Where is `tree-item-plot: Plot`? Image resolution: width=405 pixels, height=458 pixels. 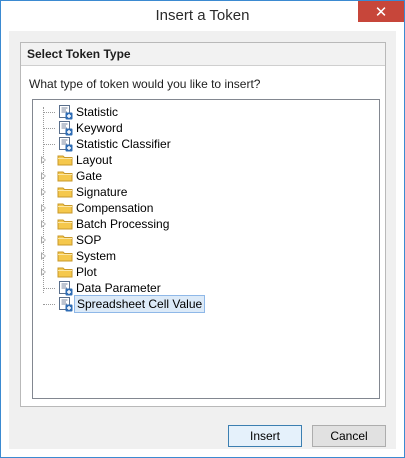
tree-item-plot: Plot is located at coordinates (203, 272).